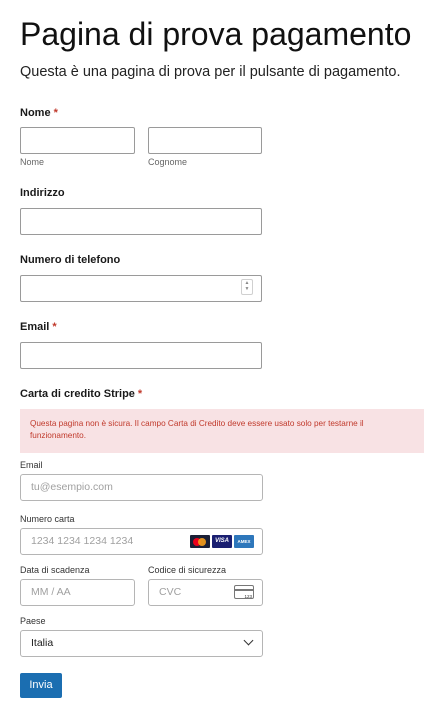  What do you see at coordinates (35, 327) in the screenshot?
I see `email-label-text: Email` at bounding box center [35, 327].